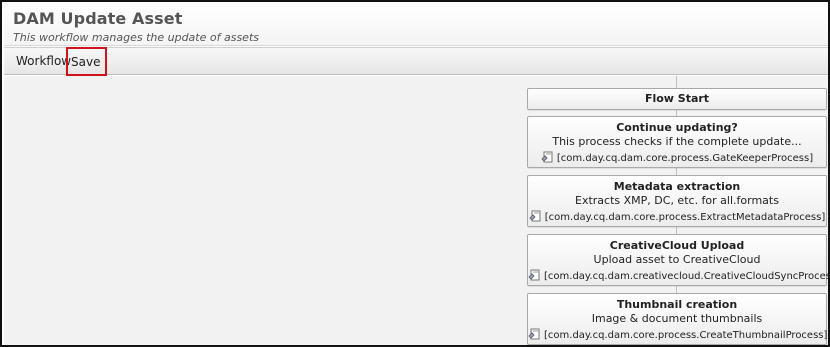  I want to click on step-title: Metadata extraction, so click(677, 186).